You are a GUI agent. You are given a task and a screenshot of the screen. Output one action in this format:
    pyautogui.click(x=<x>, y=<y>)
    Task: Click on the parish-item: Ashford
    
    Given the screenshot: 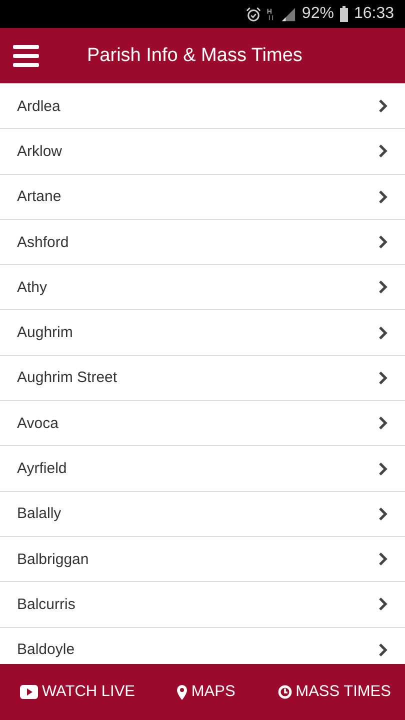 What is the action you would take?
    pyautogui.click(x=202, y=243)
    